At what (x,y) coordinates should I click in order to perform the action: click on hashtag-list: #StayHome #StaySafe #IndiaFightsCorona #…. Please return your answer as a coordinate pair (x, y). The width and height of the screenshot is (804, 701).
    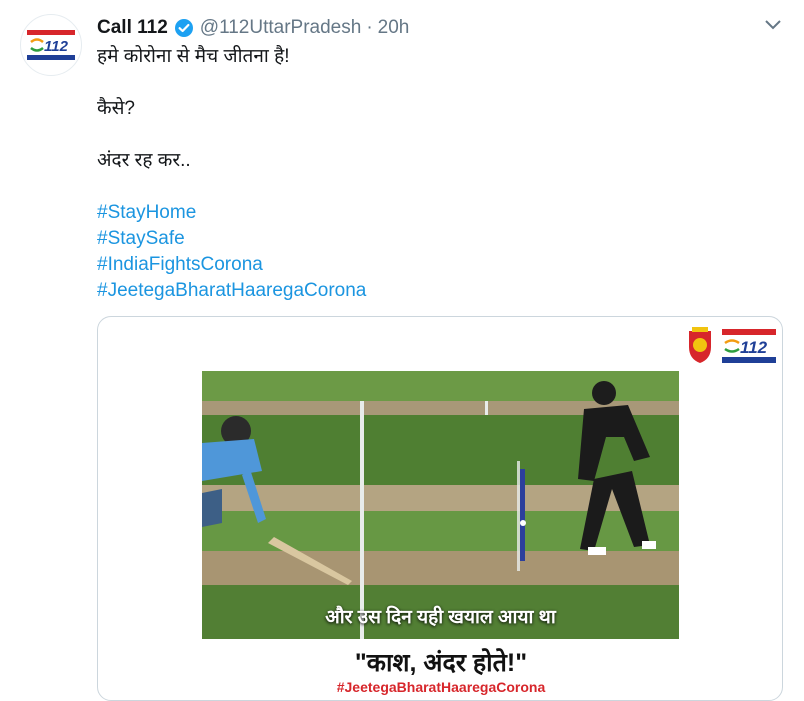
    Looking at the image, I should click on (231, 252).